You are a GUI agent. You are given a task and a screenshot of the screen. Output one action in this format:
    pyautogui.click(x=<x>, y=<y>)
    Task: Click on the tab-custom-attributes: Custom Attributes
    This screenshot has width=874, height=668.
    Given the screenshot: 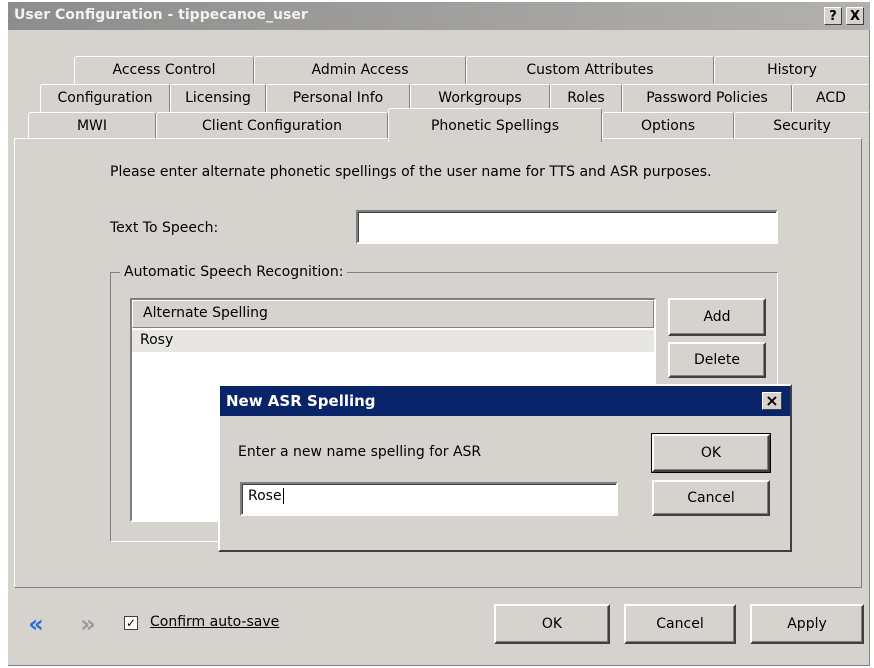 What is the action you would take?
    pyautogui.click(x=590, y=70)
    